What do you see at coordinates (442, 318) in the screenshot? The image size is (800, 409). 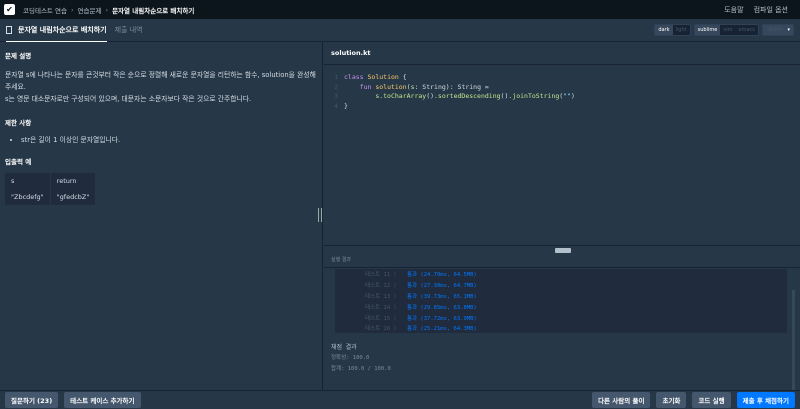 I see `test-result: 통과 (37.72ms, 63.9MB)` at bounding box center [442, 318].